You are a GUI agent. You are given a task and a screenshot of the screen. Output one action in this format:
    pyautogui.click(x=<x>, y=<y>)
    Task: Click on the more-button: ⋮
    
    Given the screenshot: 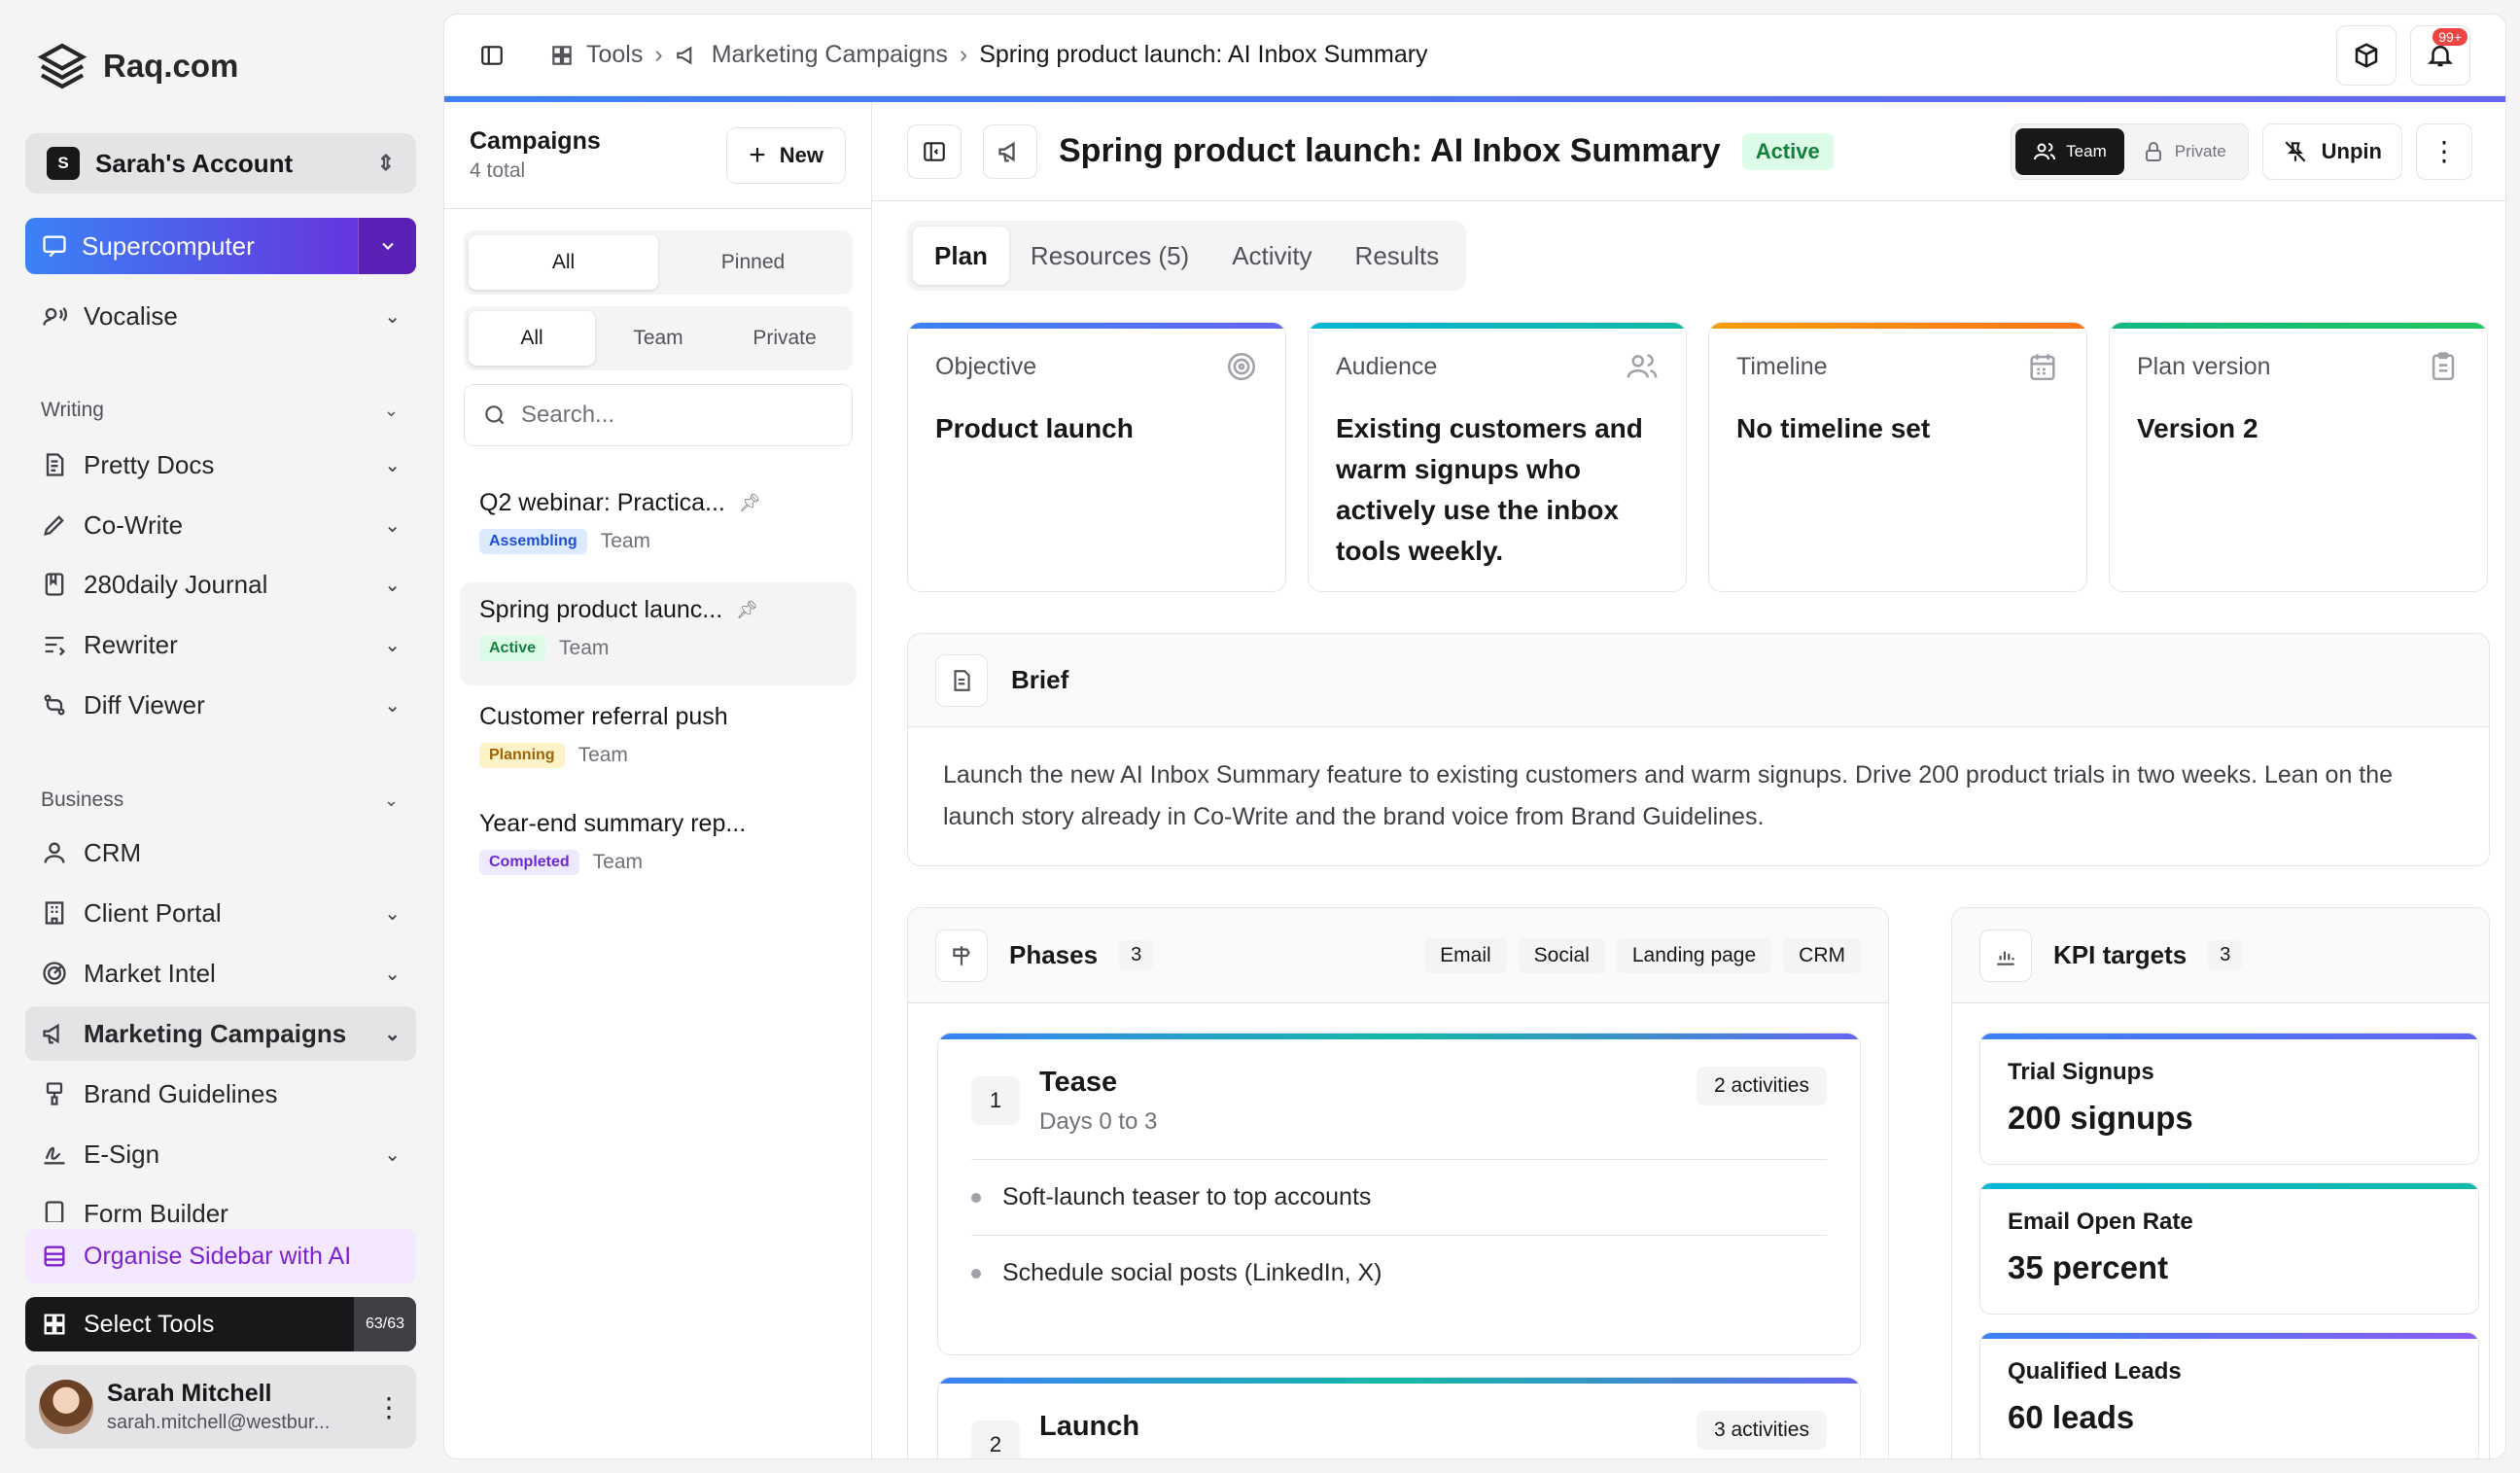 What is the action you would take?
    pyautogui.click(x=2444, y=151)
    